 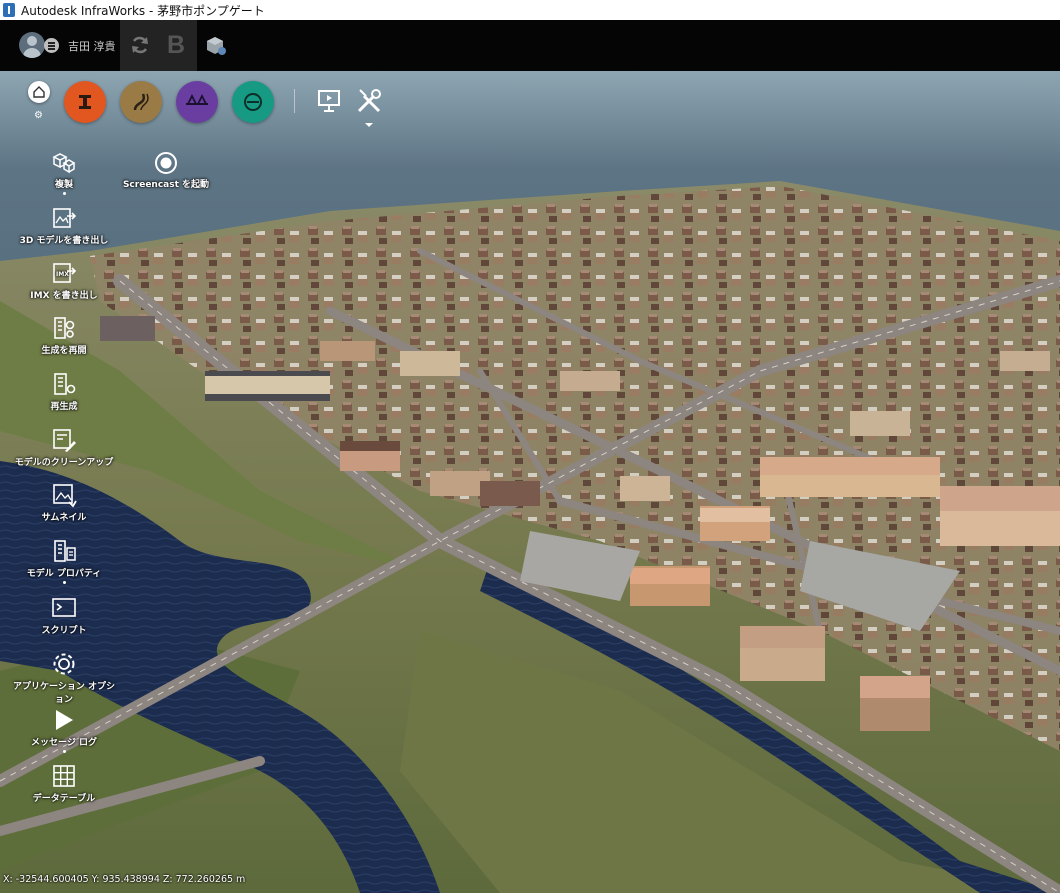 I want to click on side-label: 再生成, so click(x=64, y=407).